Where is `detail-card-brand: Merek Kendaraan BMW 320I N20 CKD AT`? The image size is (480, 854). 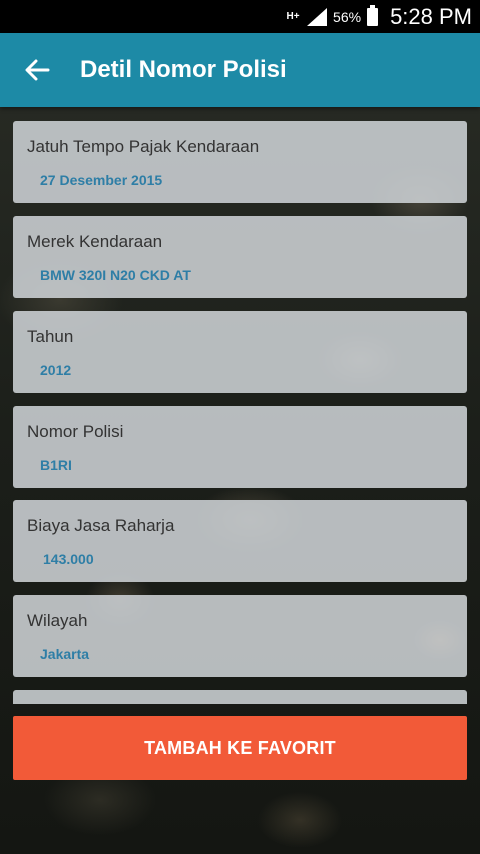 detail-card-brand: Merek Kendaraan BMW 320I N20 CKD AT is located at coordinates (240, 257).